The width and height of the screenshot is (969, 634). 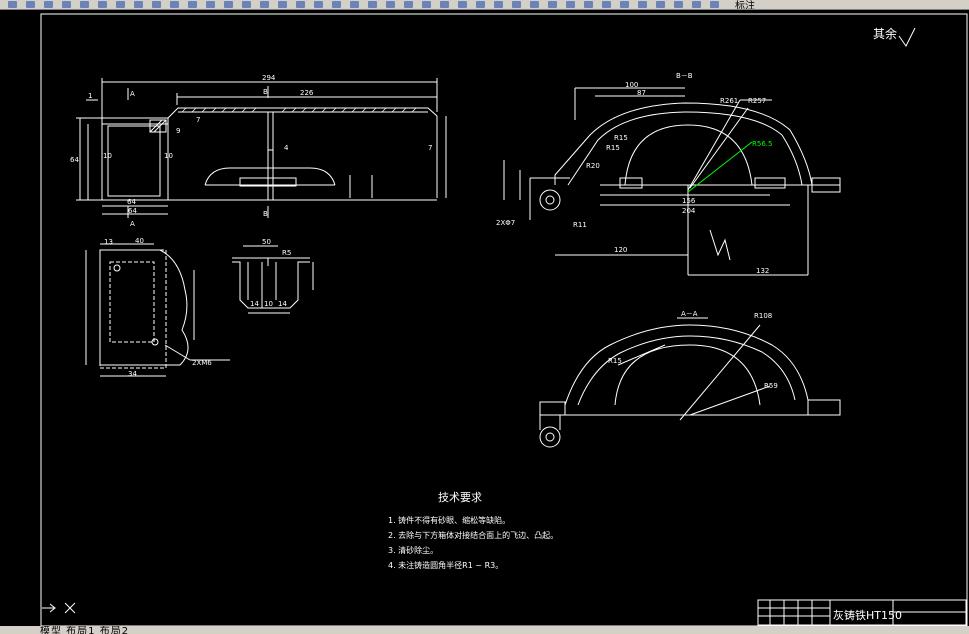 What do you see at coordinates (505, 223) in the screenshot?
I see `hole-spec: 2XΦ7` at bounding box center [505, 223].